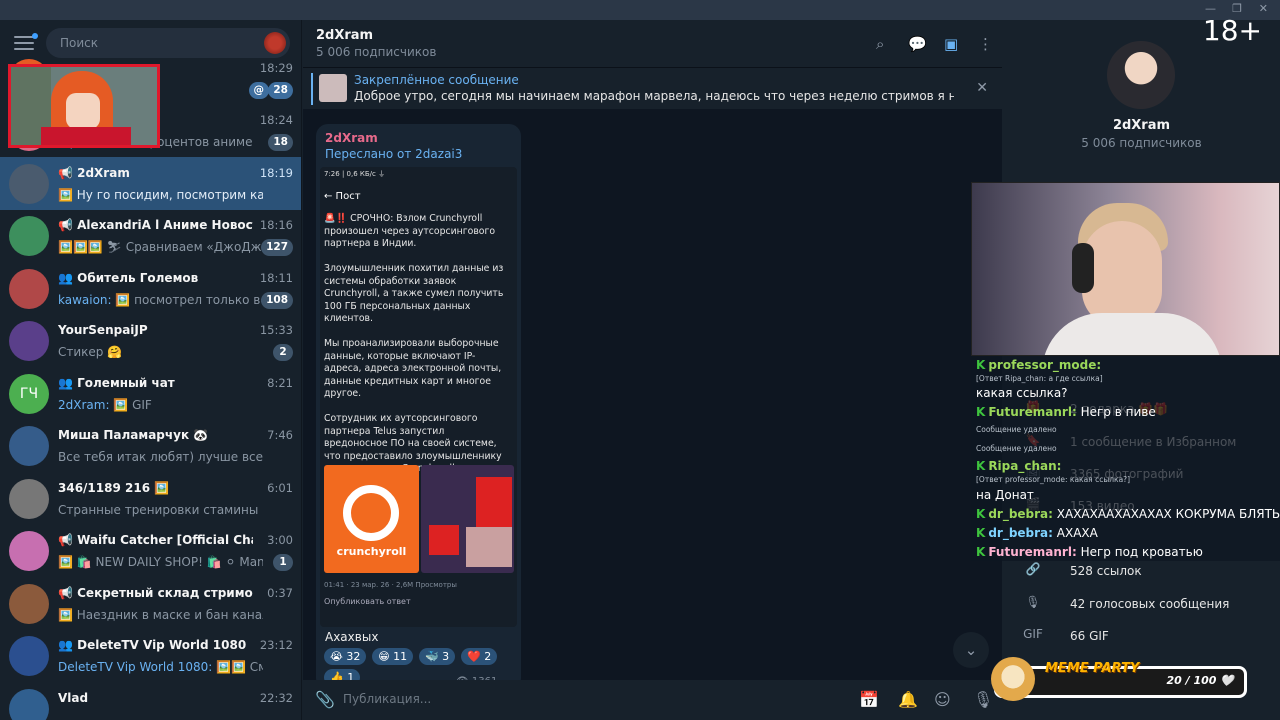 The width and height of the screenshot is (1280, 720). Describe the element at coordinates (128, 278) in the screenshot. I see `chat-name: 👥 Обитель Големов` at that location.